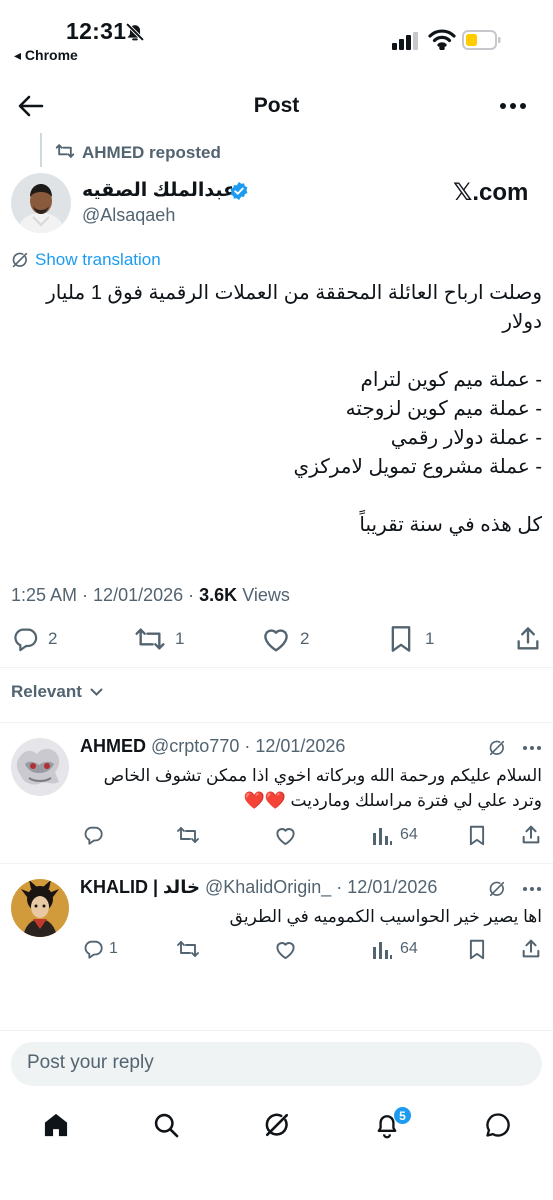 The image size is (553, 1200). What do you see at coordinates (65, 151) in the screenshot?
I see `repost-icon` at bounding box center [65, 151].